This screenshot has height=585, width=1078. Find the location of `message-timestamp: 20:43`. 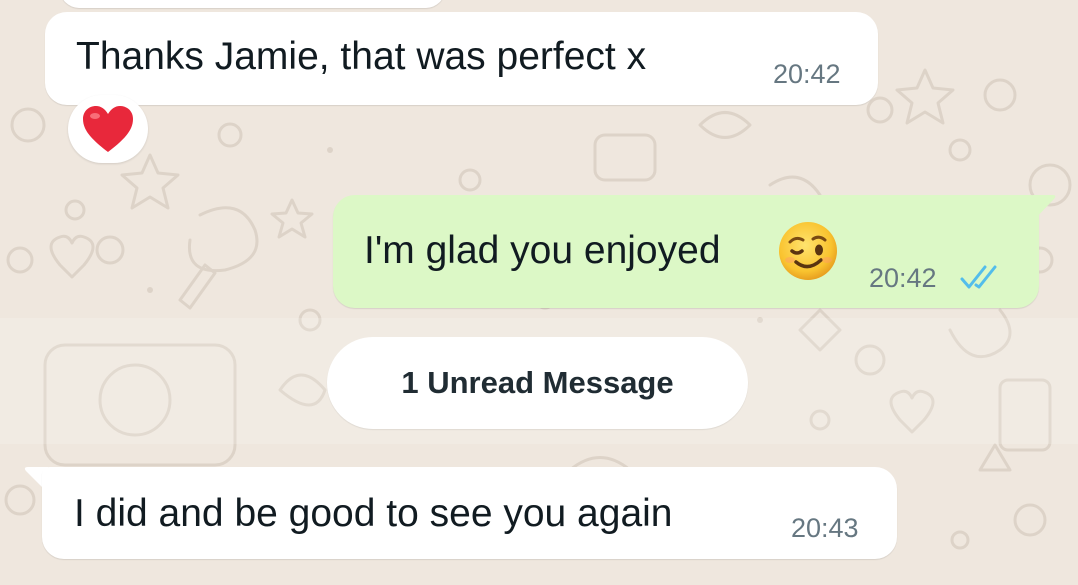

message-timestamp: 20:43 is located at coordinates (825, 528).